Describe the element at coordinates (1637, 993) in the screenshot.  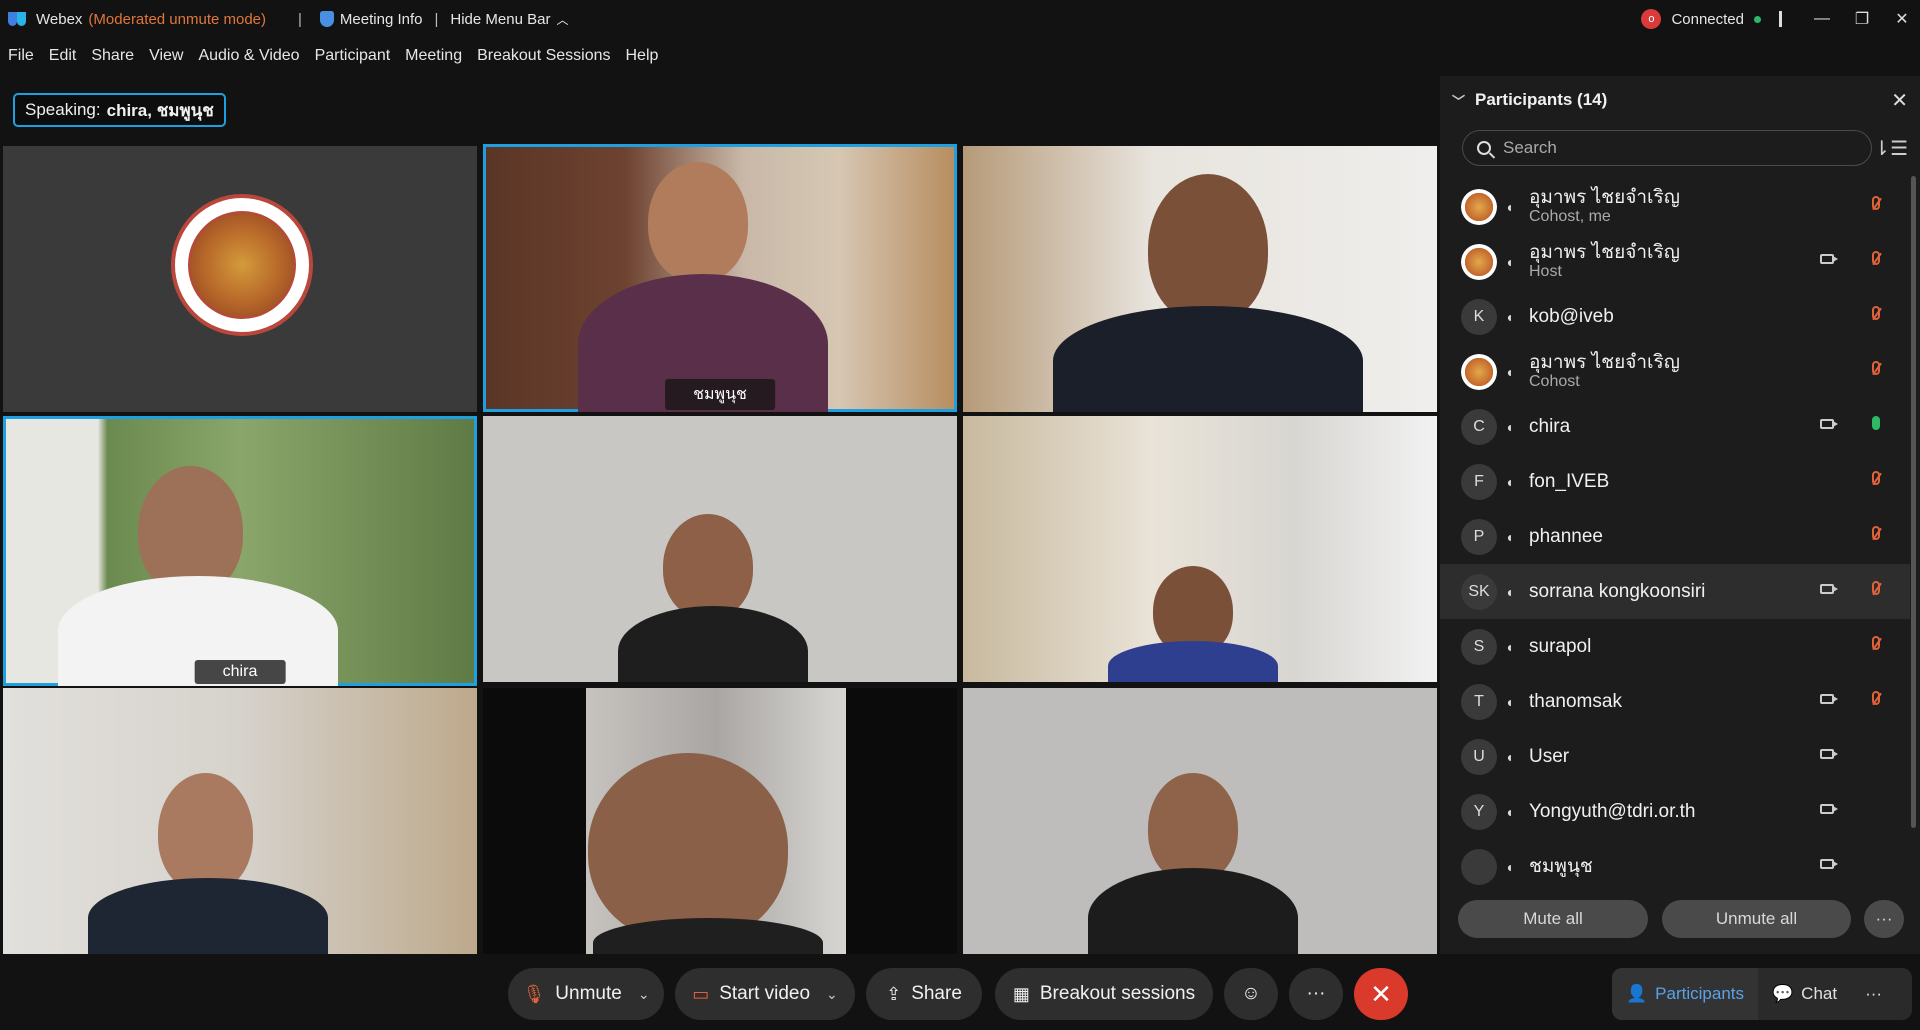
I see `participants-icon: 👤` at that location.